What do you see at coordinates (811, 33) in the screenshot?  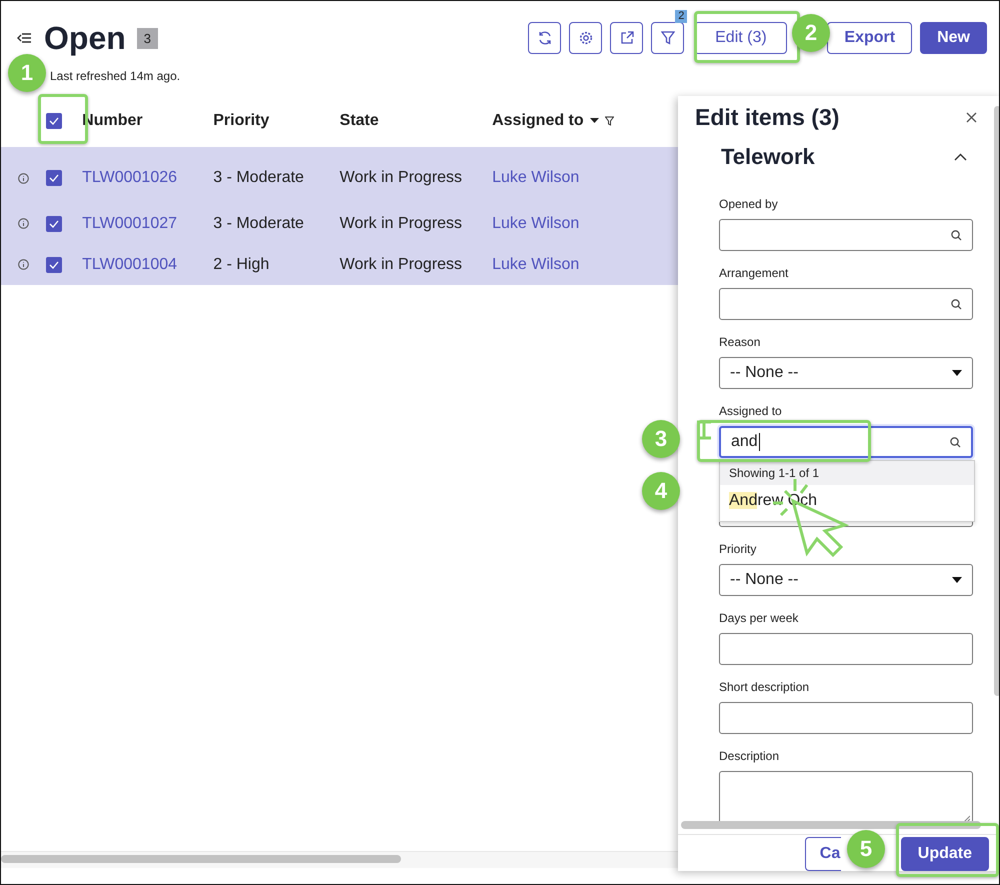 I see `step-number-badge: 2` at bounding box center [811, 33].